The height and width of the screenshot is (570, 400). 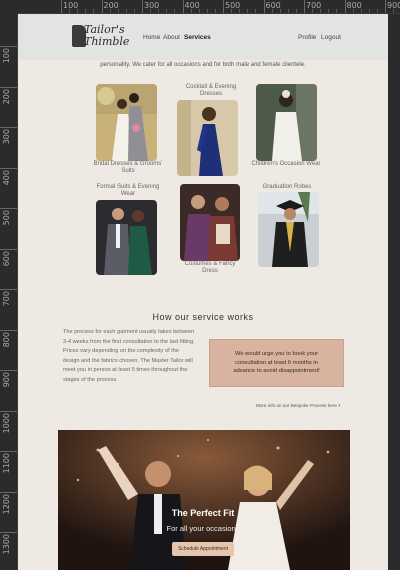 I want to click on graduation-photo, so click(x=288, y=229).